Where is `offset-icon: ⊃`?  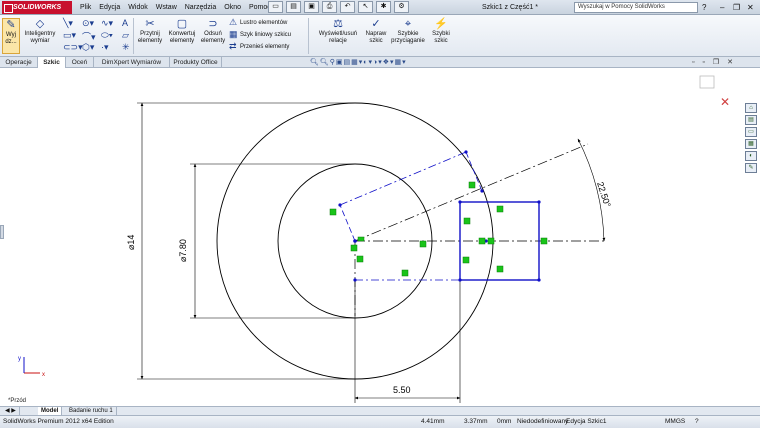
offset-icon: ⊃ is located at coordinates (213, 24).